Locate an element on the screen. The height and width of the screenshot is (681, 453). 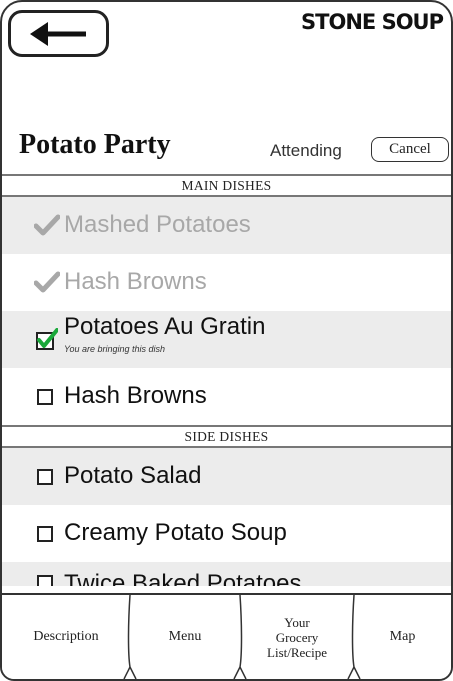
tab-menu: Menu is located at coordinates (185, 637).